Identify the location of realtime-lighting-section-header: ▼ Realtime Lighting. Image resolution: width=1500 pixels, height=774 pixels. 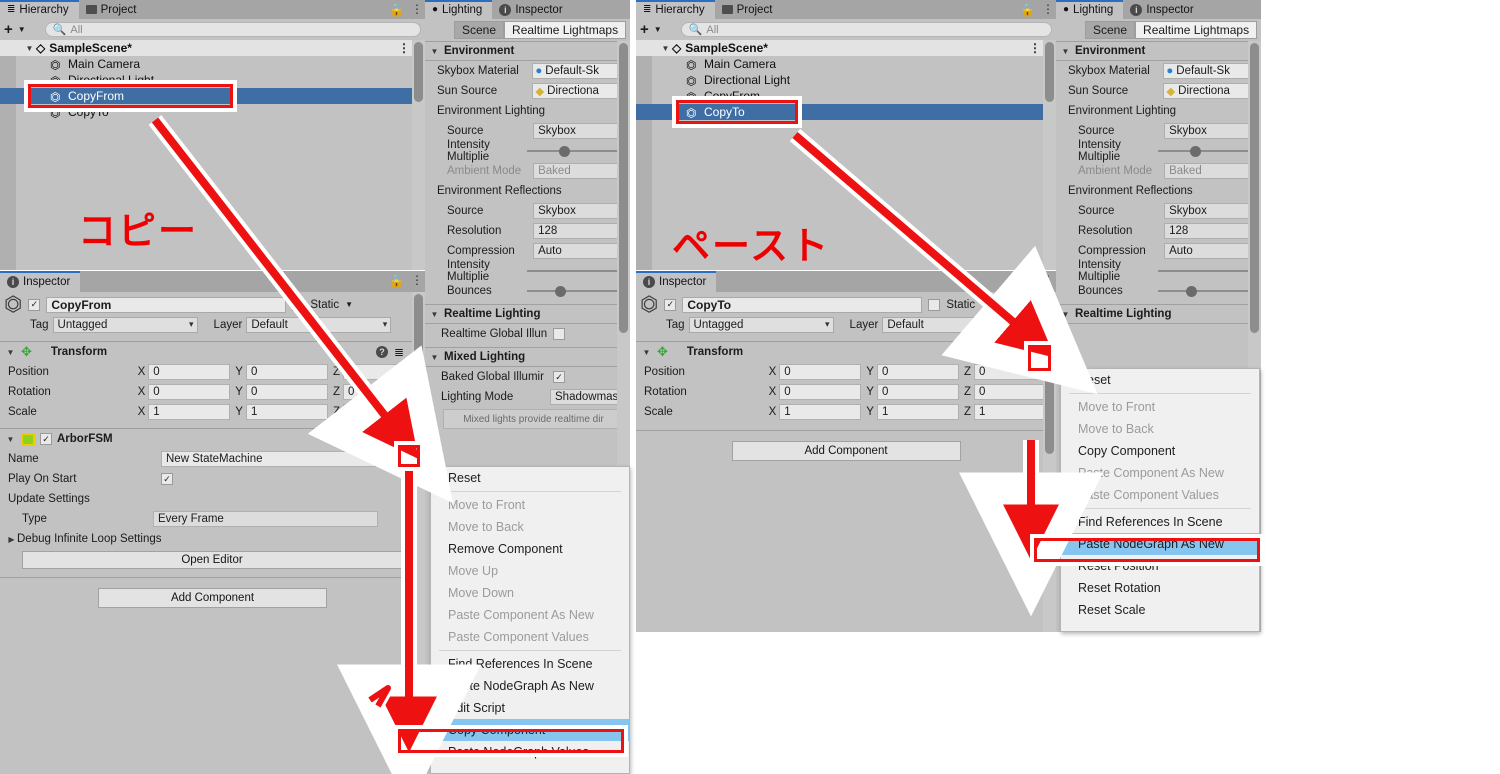
(1158, 314).